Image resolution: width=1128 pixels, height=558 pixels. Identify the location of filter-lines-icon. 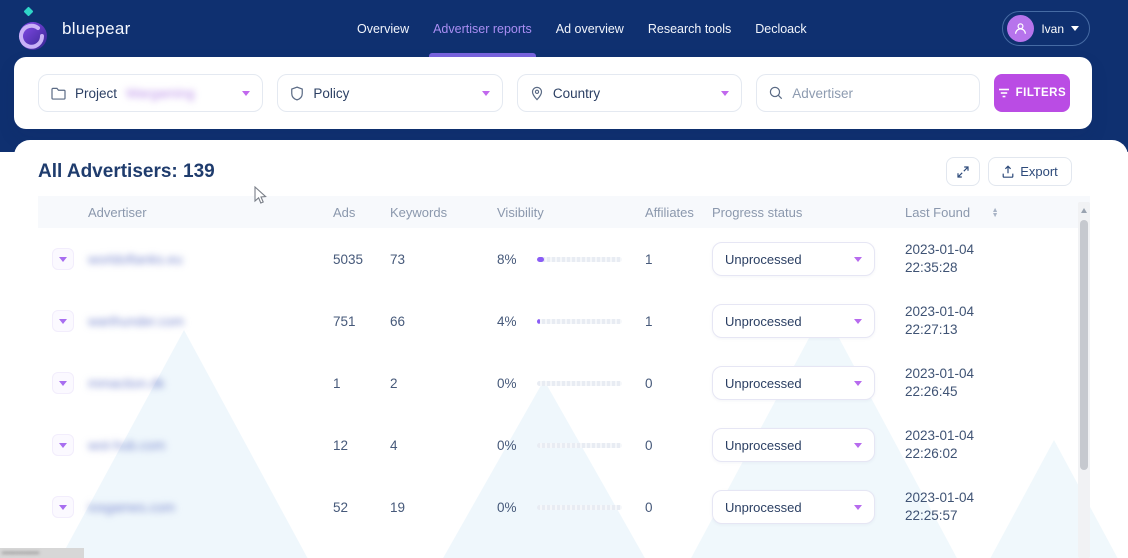
(1003, 93).